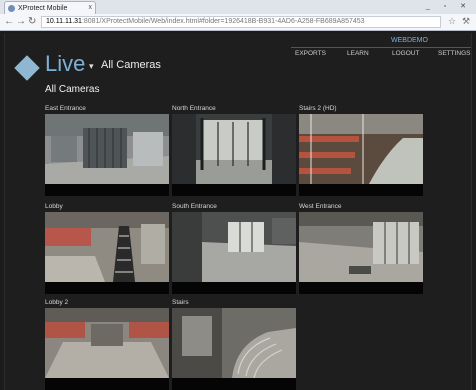  What do you see at coordinates (466, 21) in the screenshot?
I see `wrench-icon: ⚒` at bounding box center [466, 21].